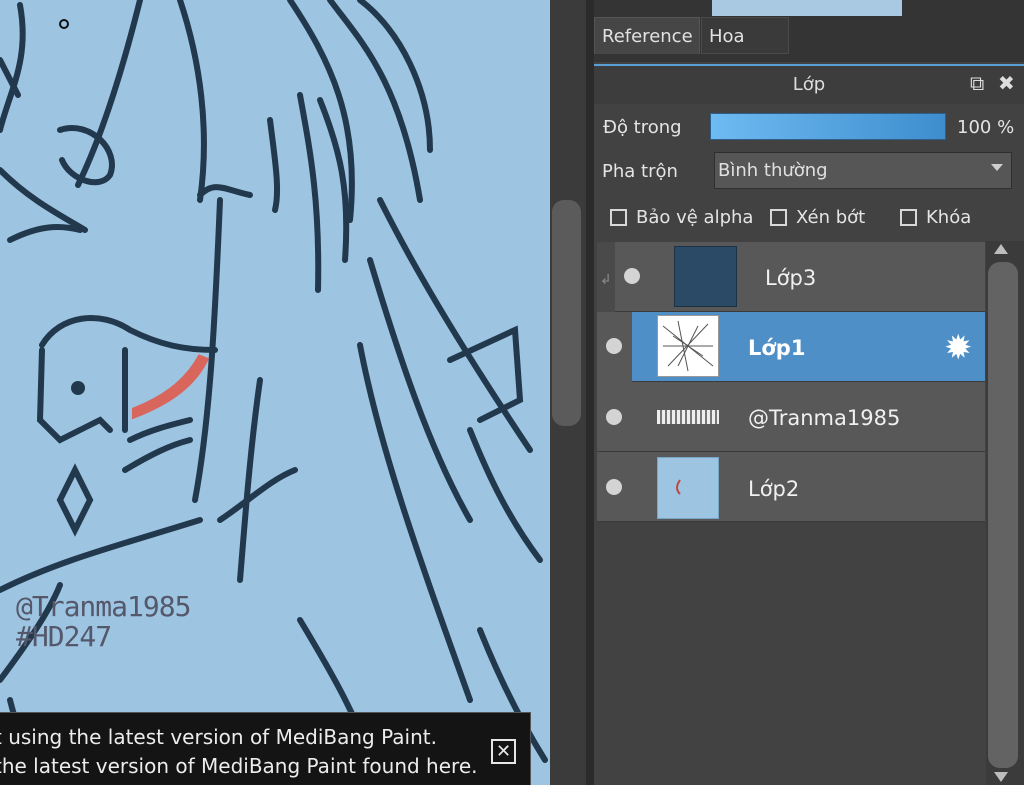 This screenshot has height=785, width=1024. Describe the element at coordinates (647, 35) in the screenshot. I see `tab-reference: Reference` at that location.